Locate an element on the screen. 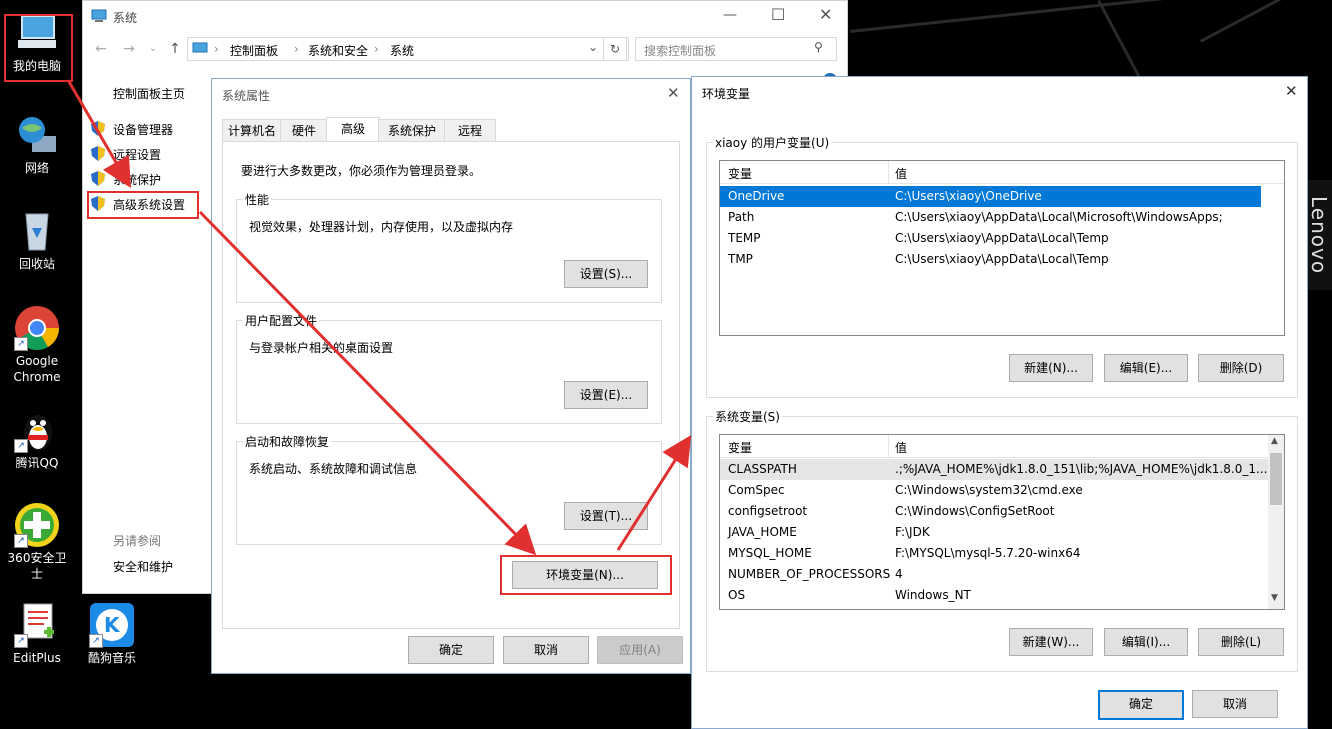 This screenshot has width=1332, height=729. arrow-to-env-dialog is located at coordinates (654, 492).